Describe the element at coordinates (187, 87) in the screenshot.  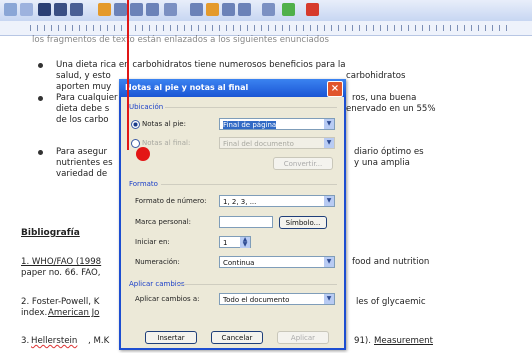
I see `dialog-title: Notas al pie y notas al final` at that location.